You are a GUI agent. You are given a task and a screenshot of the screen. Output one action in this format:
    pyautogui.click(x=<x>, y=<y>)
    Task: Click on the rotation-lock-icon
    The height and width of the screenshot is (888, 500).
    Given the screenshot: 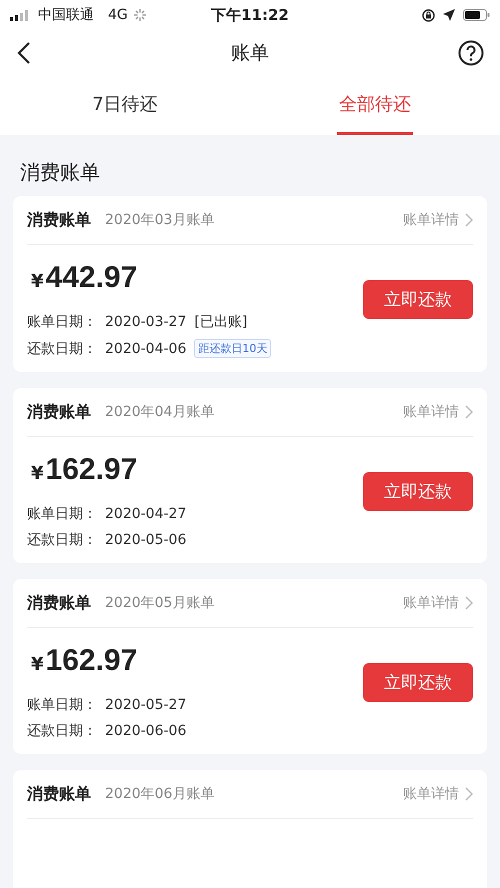 What is the action you would take?
    pyautogui.click(x=428, y=15)
    